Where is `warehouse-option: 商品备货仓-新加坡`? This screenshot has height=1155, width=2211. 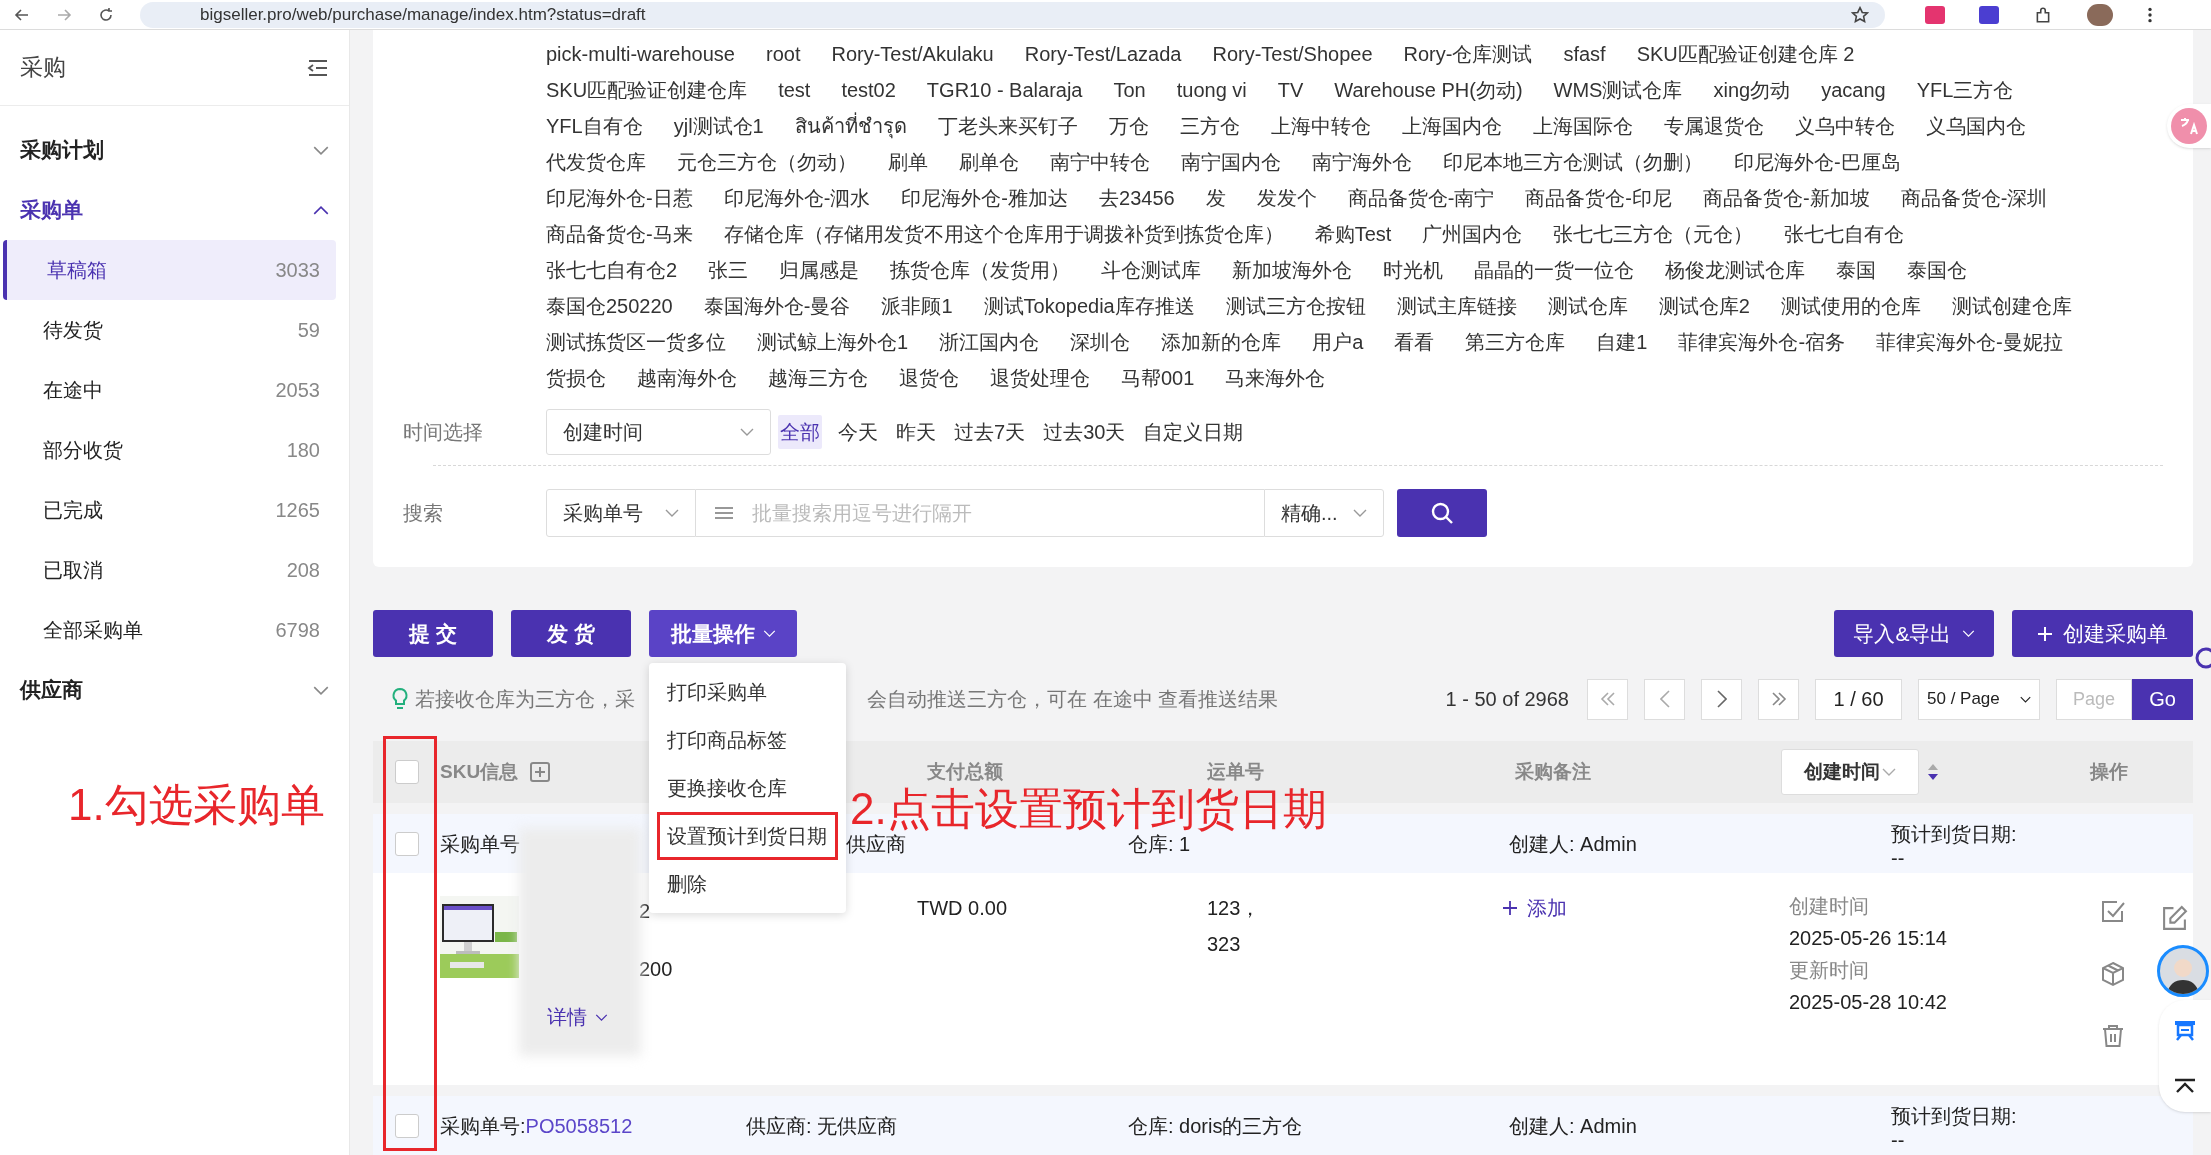
warehouse-option: 商品备货仓-新加坡 is located at coordinates (1786, 198).